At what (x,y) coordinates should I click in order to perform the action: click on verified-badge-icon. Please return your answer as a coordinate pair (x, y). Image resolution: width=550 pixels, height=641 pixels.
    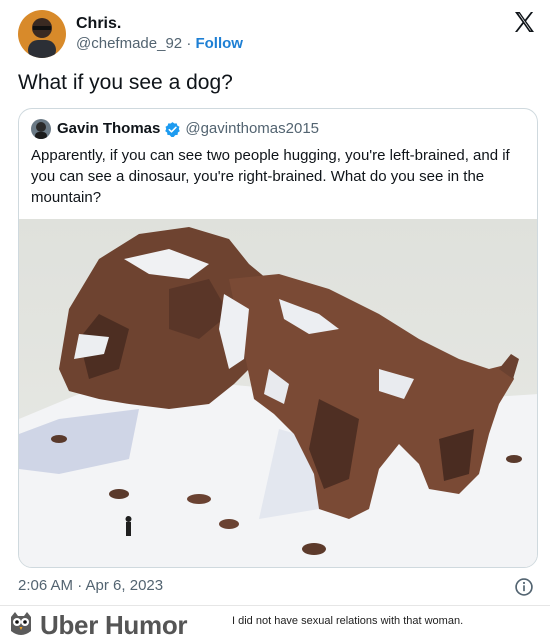
    Looking at the image, I should click on (173, 129).